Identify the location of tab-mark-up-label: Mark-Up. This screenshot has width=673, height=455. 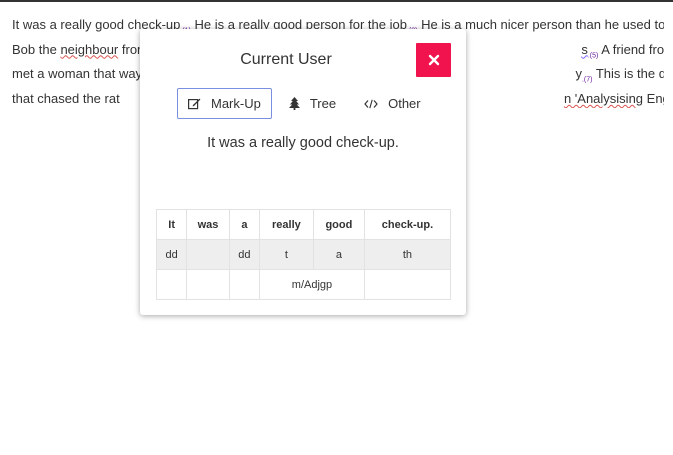
(236, 103).